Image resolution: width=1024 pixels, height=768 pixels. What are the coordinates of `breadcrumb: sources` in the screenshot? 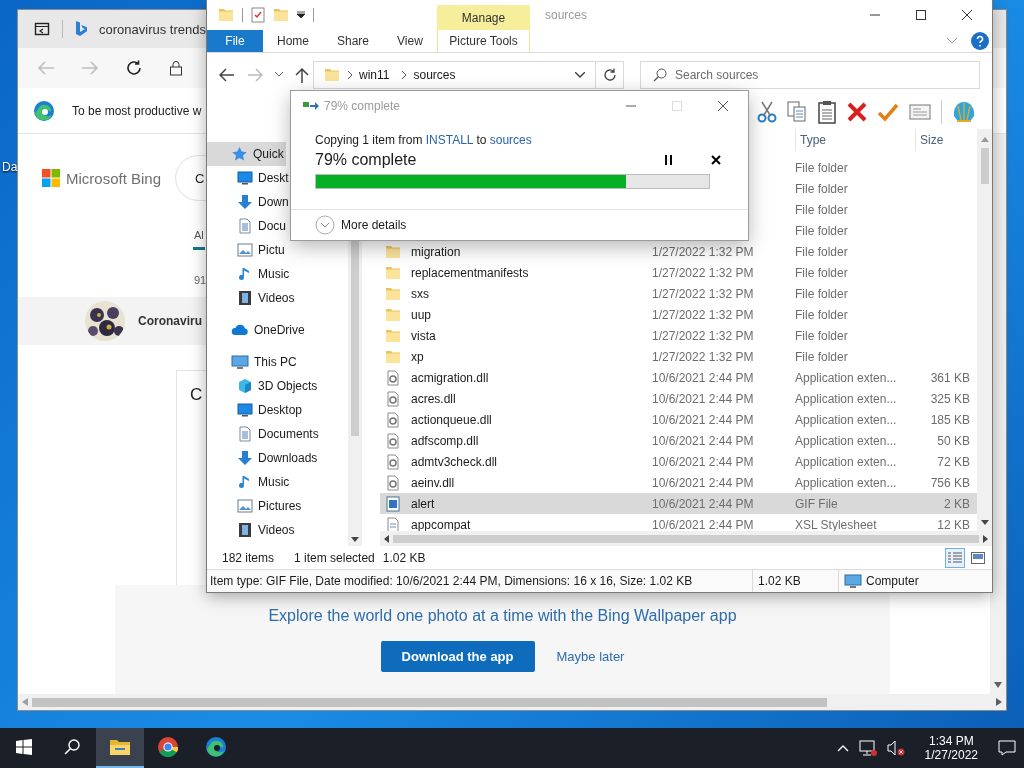 It's located at (434, 75).